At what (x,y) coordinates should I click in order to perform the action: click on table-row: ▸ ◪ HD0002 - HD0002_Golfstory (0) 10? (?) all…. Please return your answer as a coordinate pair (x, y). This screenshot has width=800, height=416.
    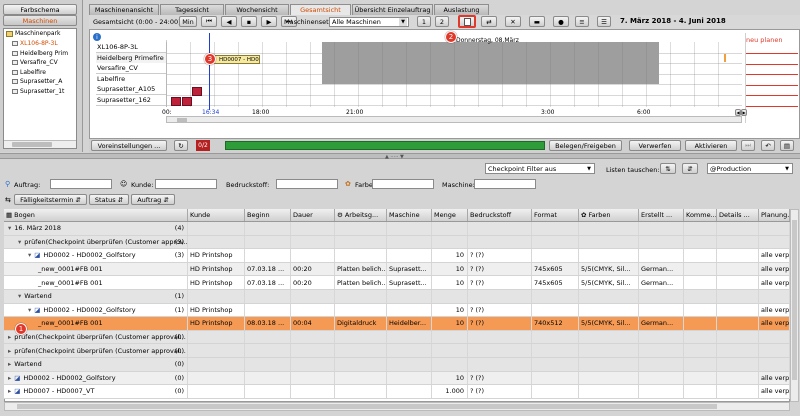
    Looking at the image, I should click on (397, 378).